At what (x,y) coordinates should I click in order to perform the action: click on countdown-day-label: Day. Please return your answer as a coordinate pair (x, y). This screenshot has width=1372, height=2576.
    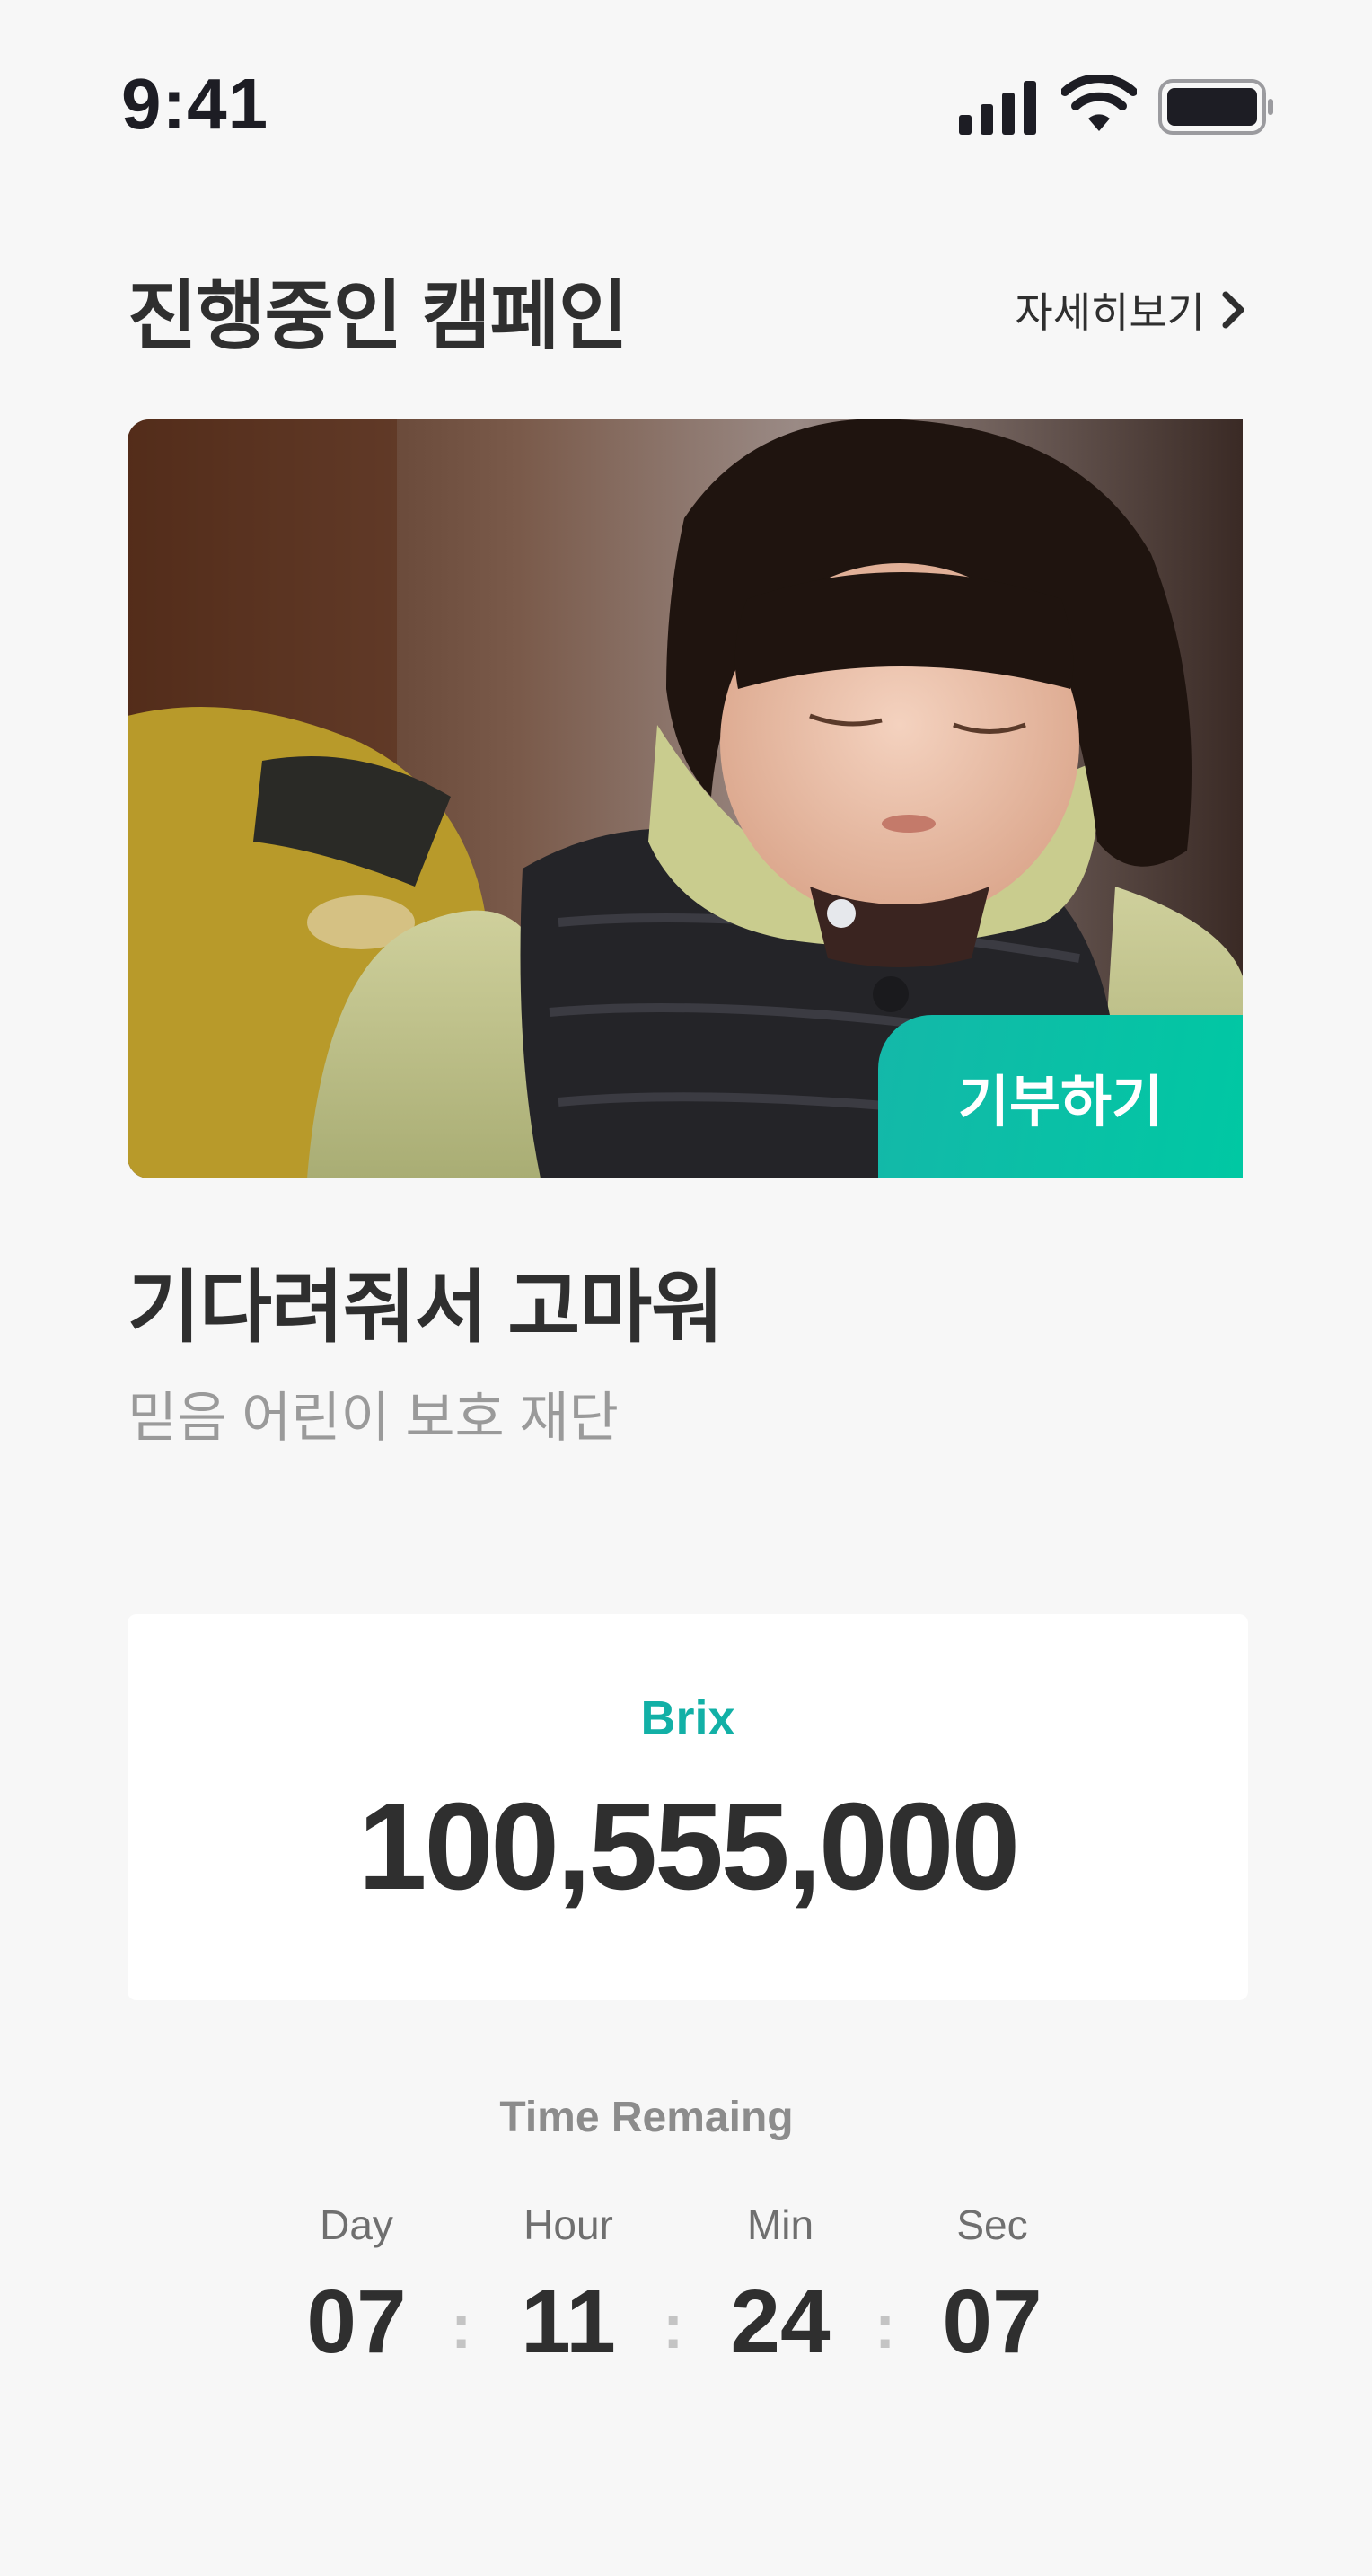
    Looking at the image, I should click on (356, 2224).